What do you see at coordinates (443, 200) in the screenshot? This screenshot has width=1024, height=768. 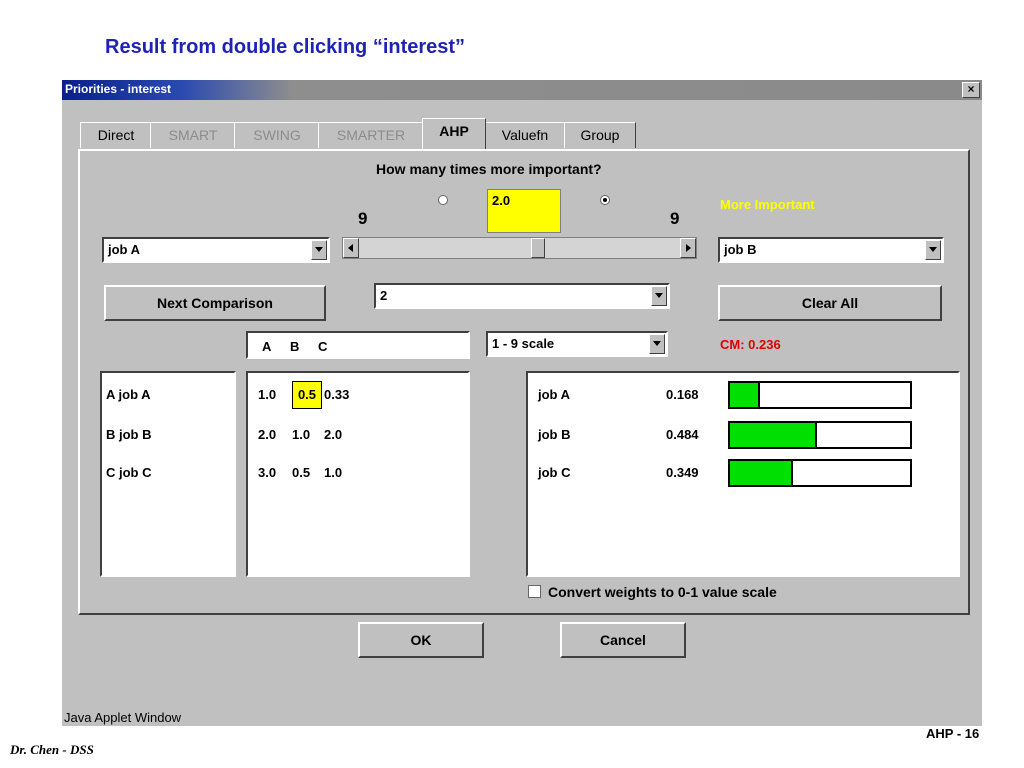 I see `left-radio` at bounding box center [443, 200].